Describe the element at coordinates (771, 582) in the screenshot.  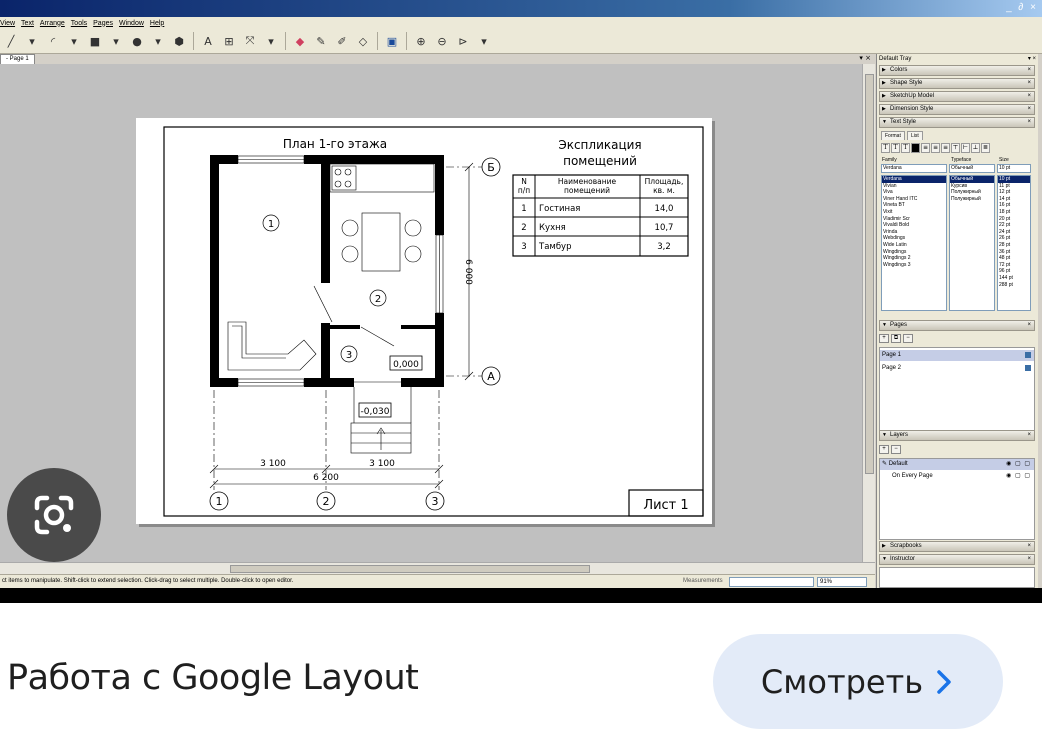
I see `measurements-input` at that location.